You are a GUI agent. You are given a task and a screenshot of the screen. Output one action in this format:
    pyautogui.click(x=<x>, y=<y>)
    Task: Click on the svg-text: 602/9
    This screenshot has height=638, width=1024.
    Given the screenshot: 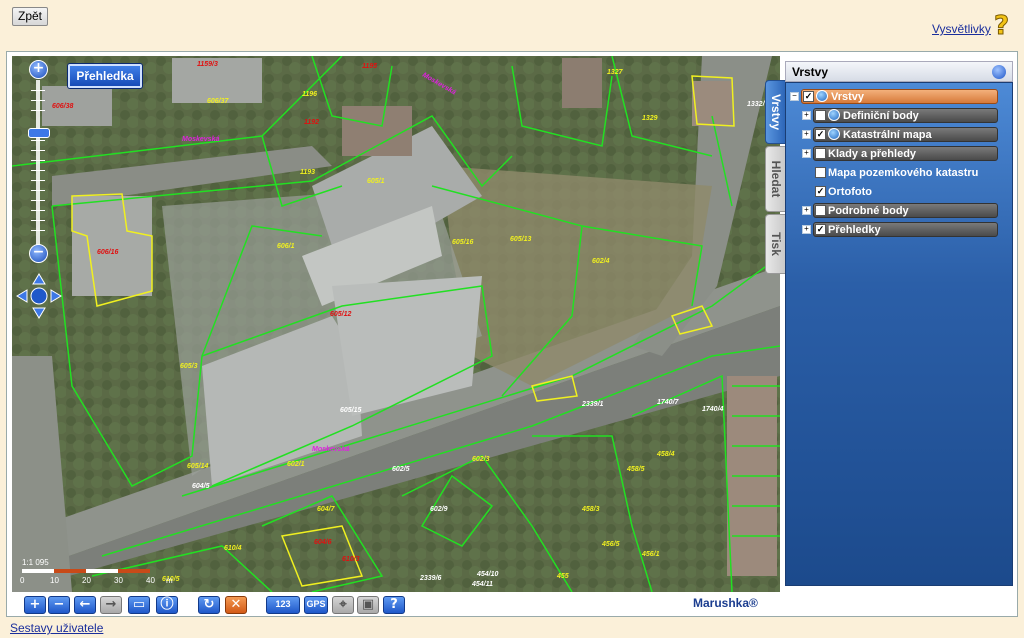 What is the action you would take?
    pyautogui.click(x=439, y=509)
    